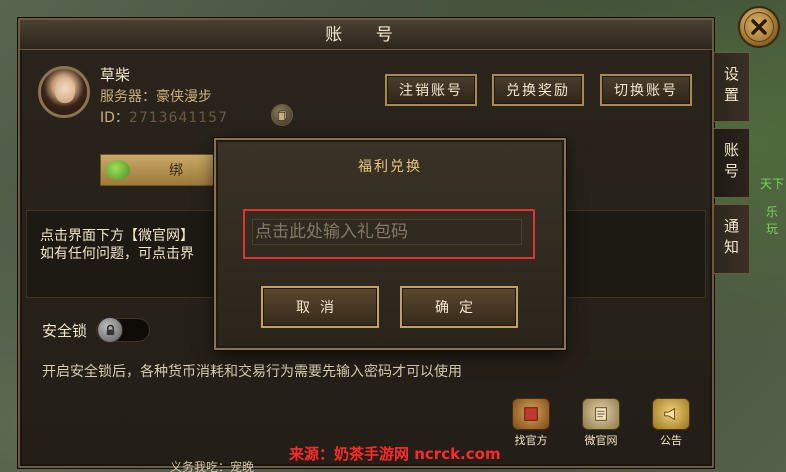  Describe the element at coordinates (178, 118) in the screenshot. I see `player-id-value: 2713641157` at that location.